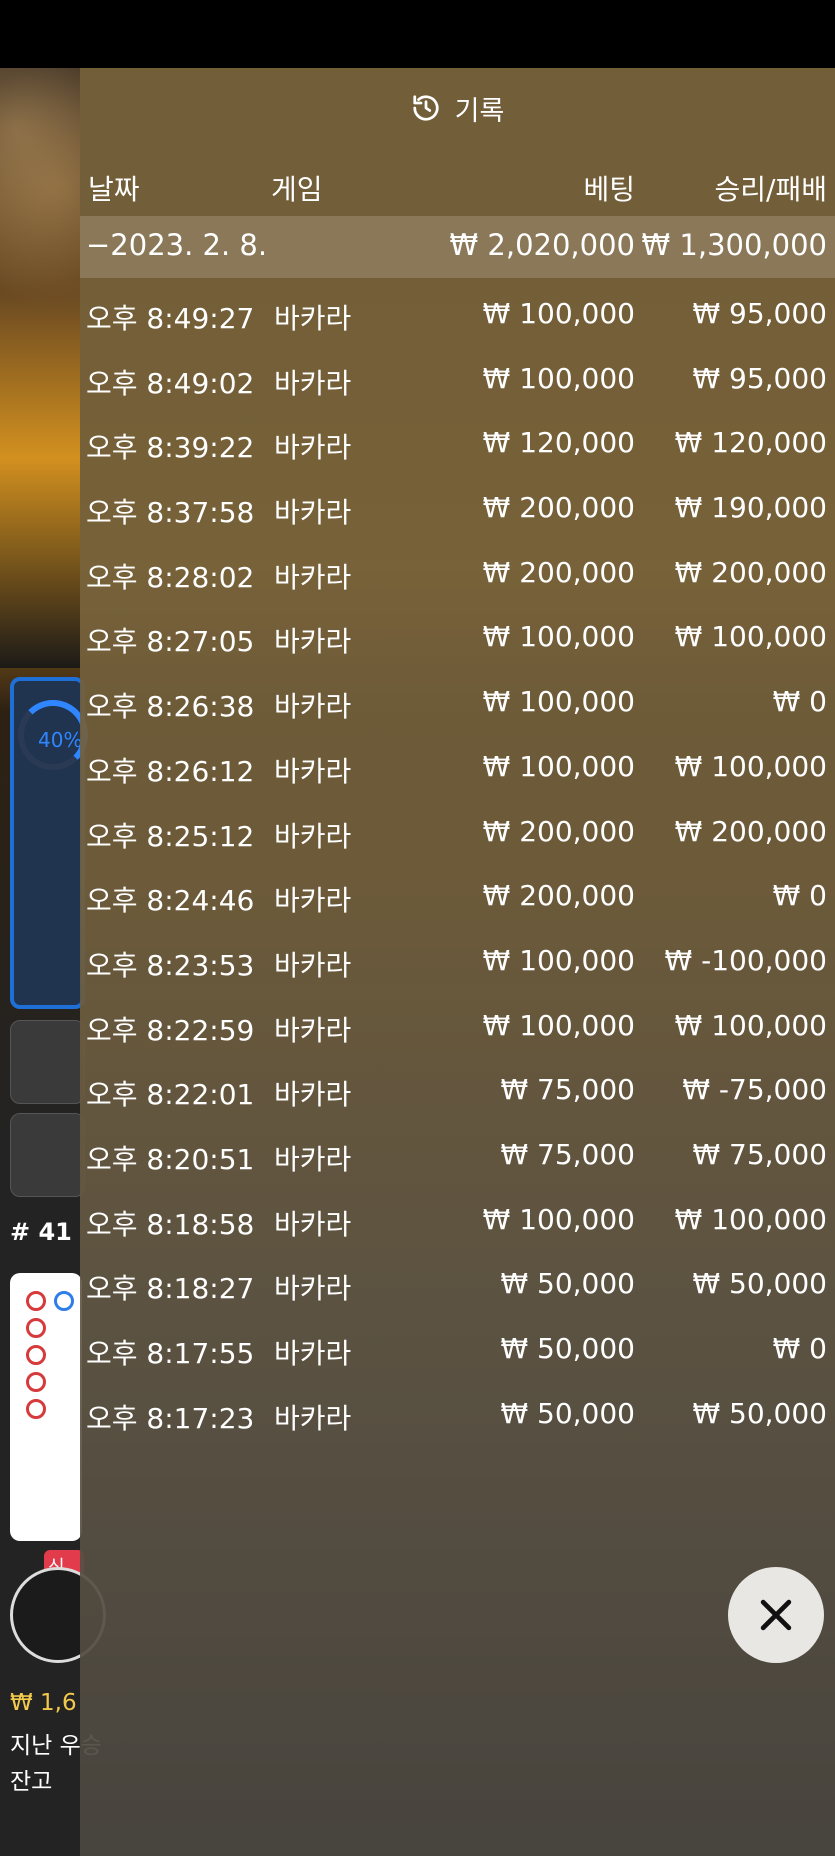  Describe the element at coordinates (479, 111) in the screenshot. I see `history-title: 기록` at that location.